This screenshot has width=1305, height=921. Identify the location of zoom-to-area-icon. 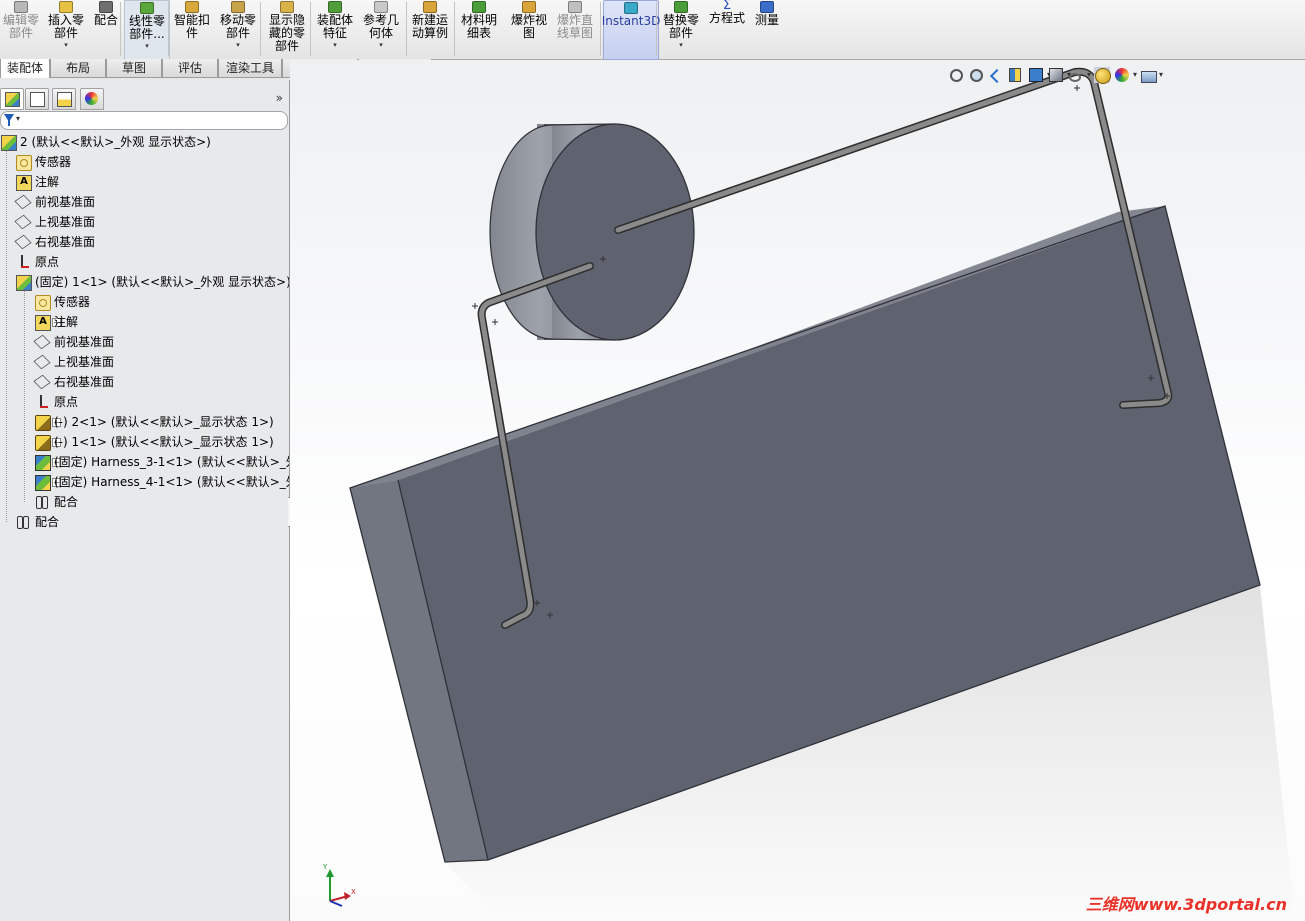
(976, 75).